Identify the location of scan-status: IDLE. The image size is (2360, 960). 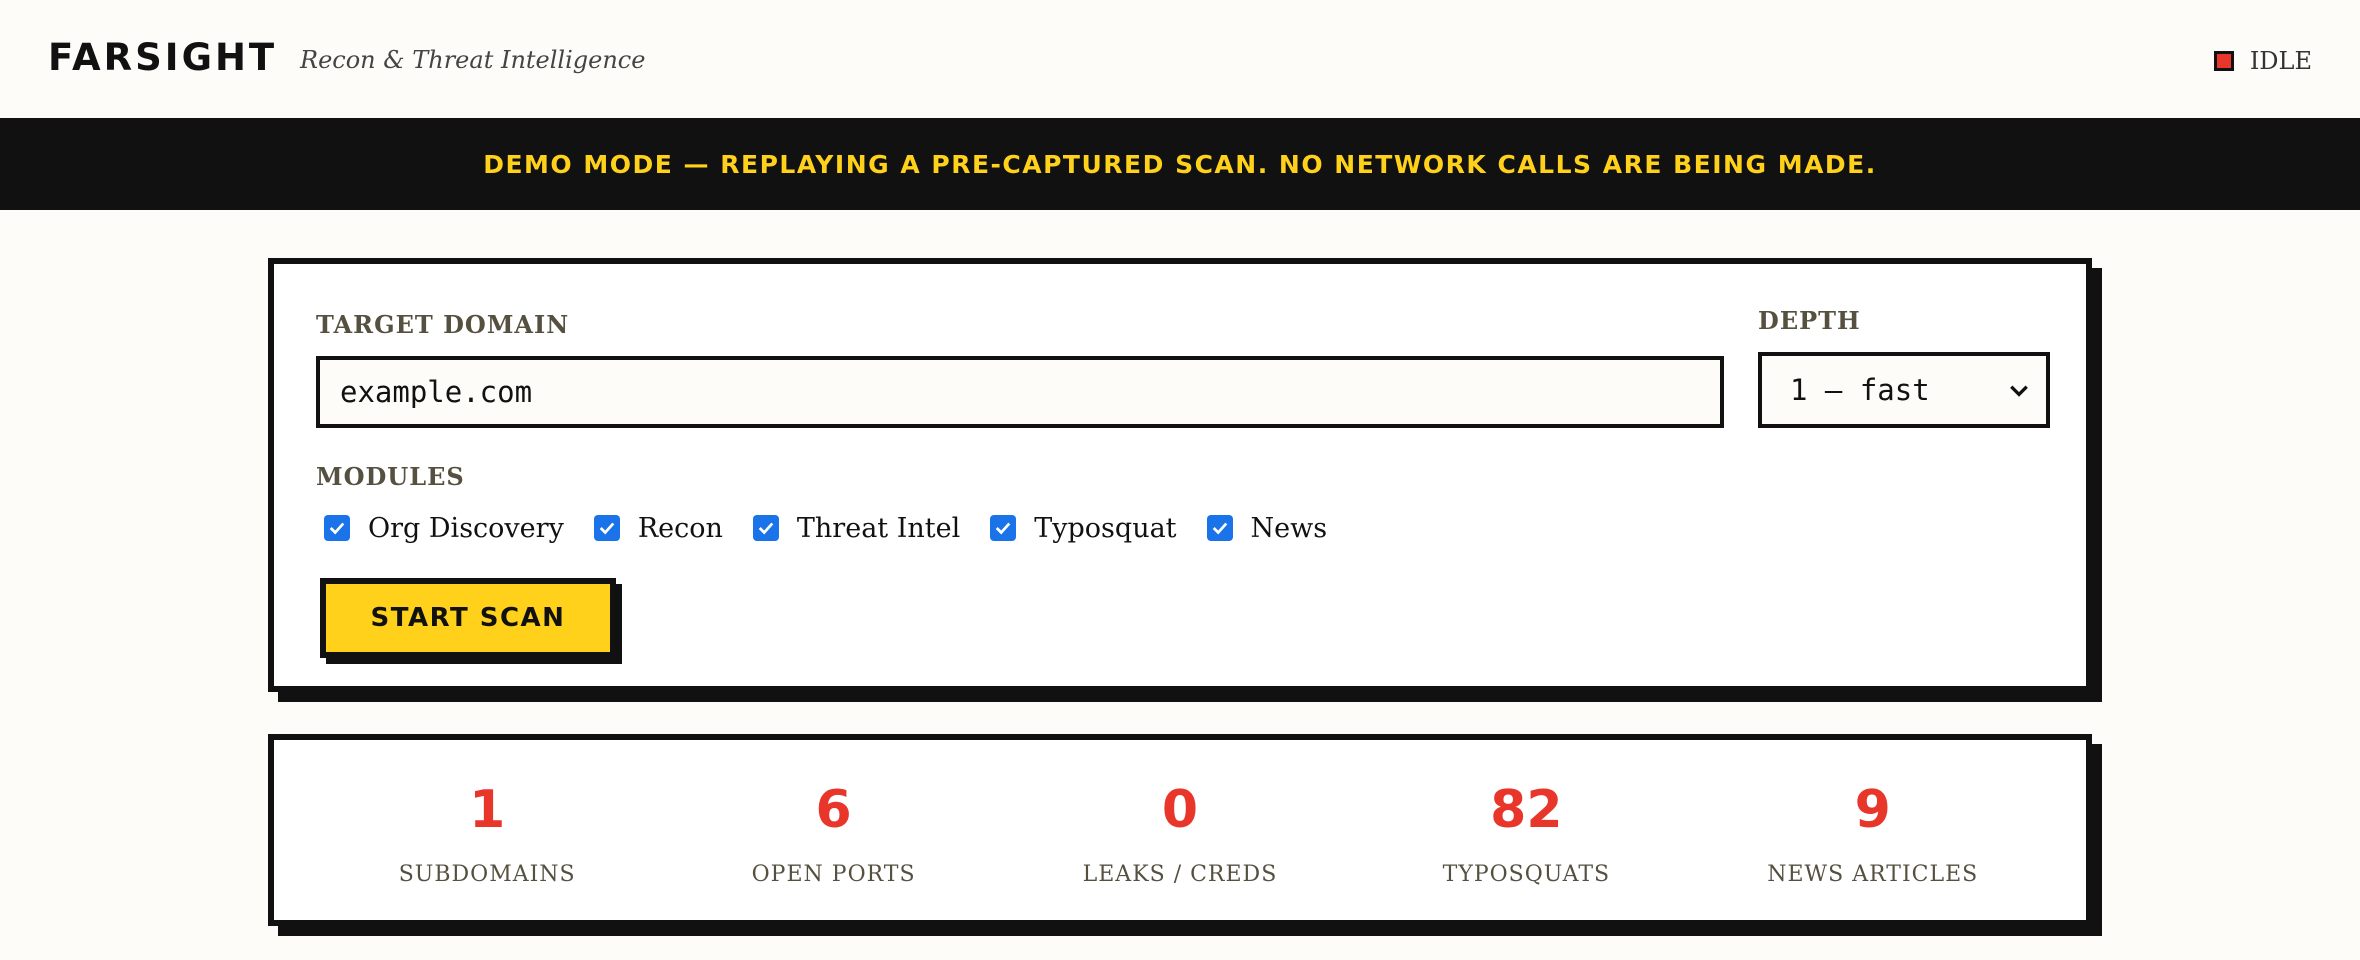
(2262, 61).